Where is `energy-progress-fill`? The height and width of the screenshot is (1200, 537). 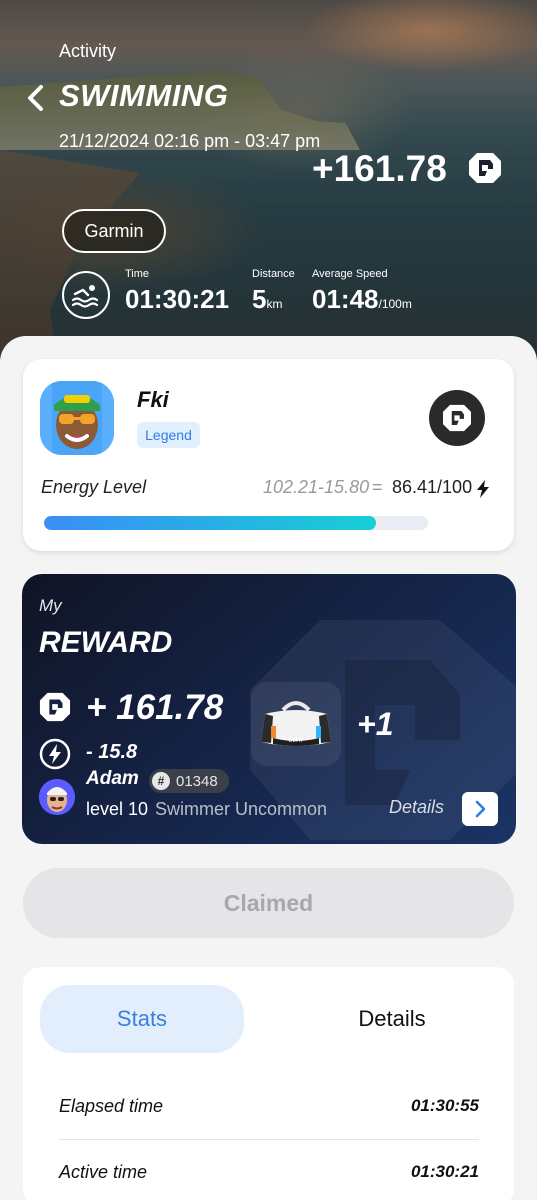 energy-progress-fill is located at coordinates (210, 523).